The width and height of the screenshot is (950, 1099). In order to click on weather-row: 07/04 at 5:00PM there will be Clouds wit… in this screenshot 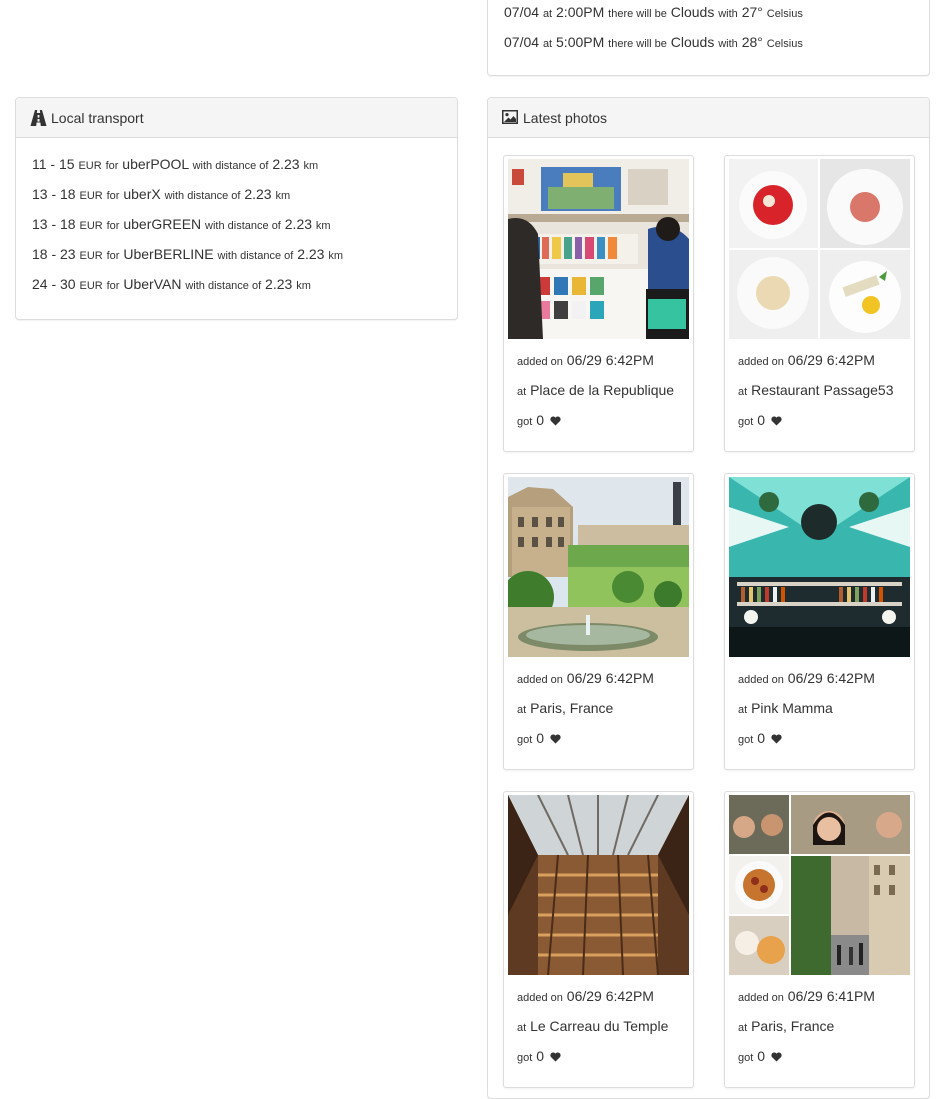, I will do `click(653, 42)`.